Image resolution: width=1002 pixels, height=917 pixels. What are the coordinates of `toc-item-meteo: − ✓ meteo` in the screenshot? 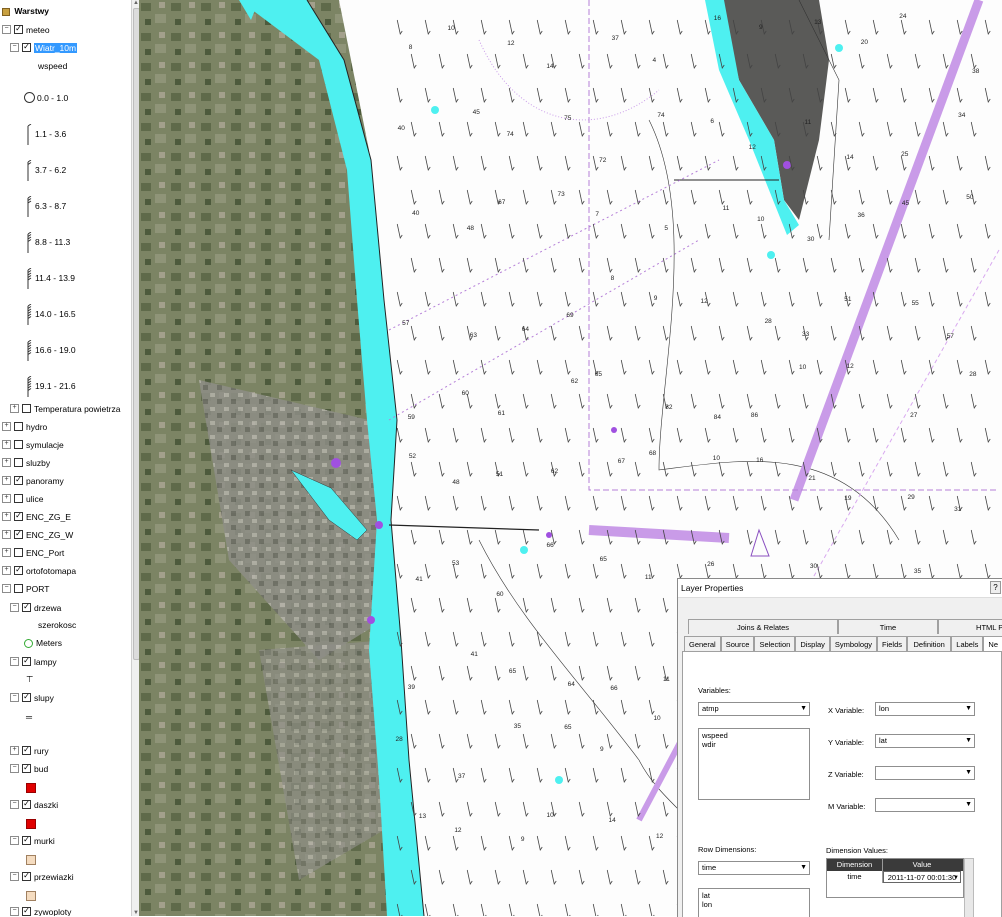 It's located at (26, 29).